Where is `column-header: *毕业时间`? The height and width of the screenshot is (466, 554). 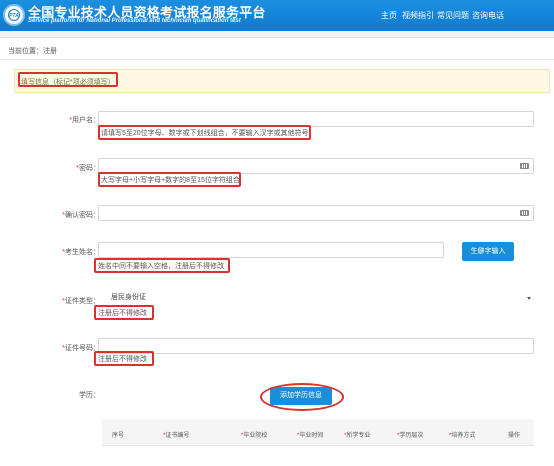
column-header: *毕业时间 is located at coordinates (310, 436).